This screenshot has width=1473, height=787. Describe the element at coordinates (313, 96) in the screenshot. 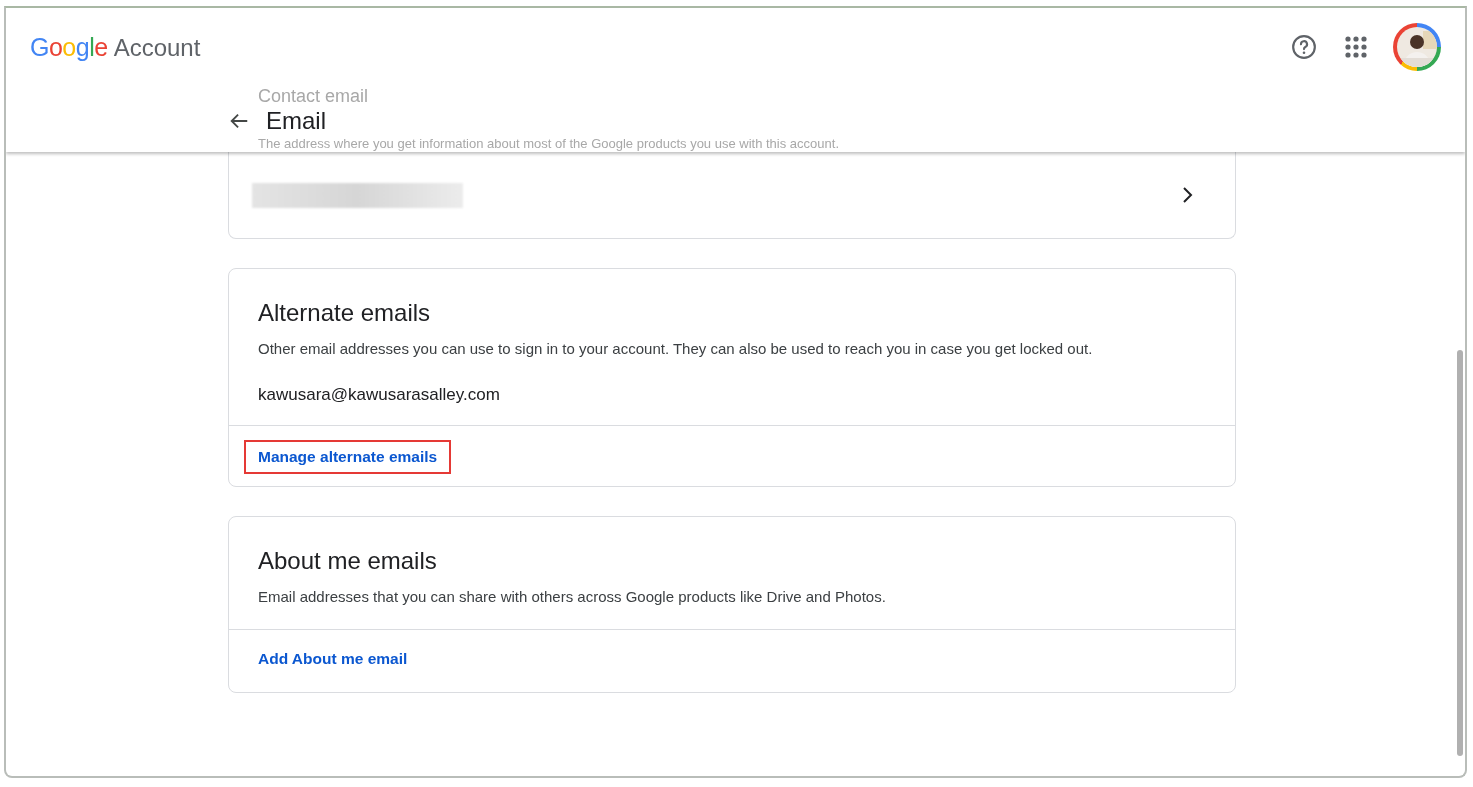

I see `section-title: Contact email` at that location.